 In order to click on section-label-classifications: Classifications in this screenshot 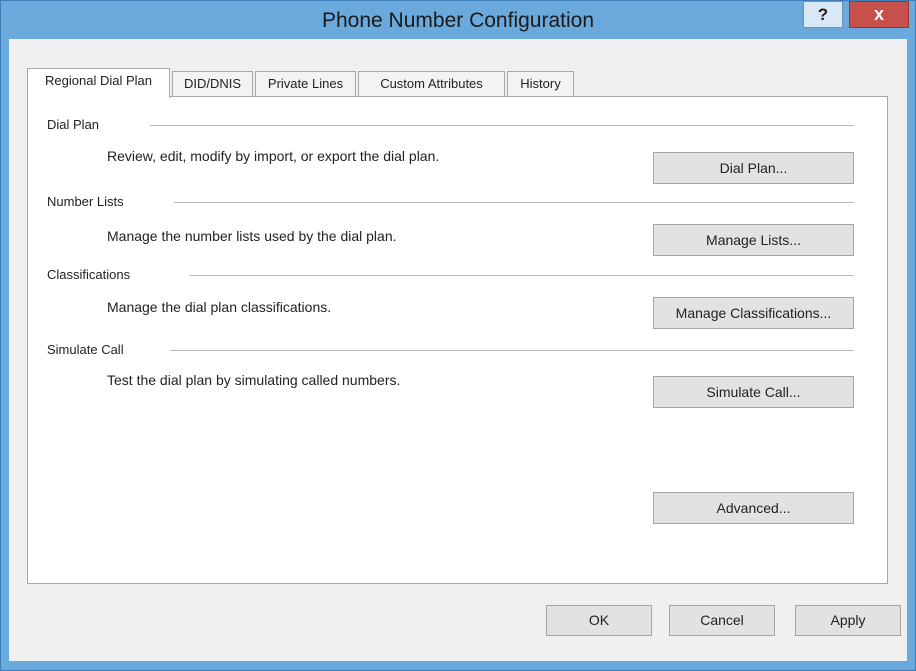, I will do `click(89, 274)`.